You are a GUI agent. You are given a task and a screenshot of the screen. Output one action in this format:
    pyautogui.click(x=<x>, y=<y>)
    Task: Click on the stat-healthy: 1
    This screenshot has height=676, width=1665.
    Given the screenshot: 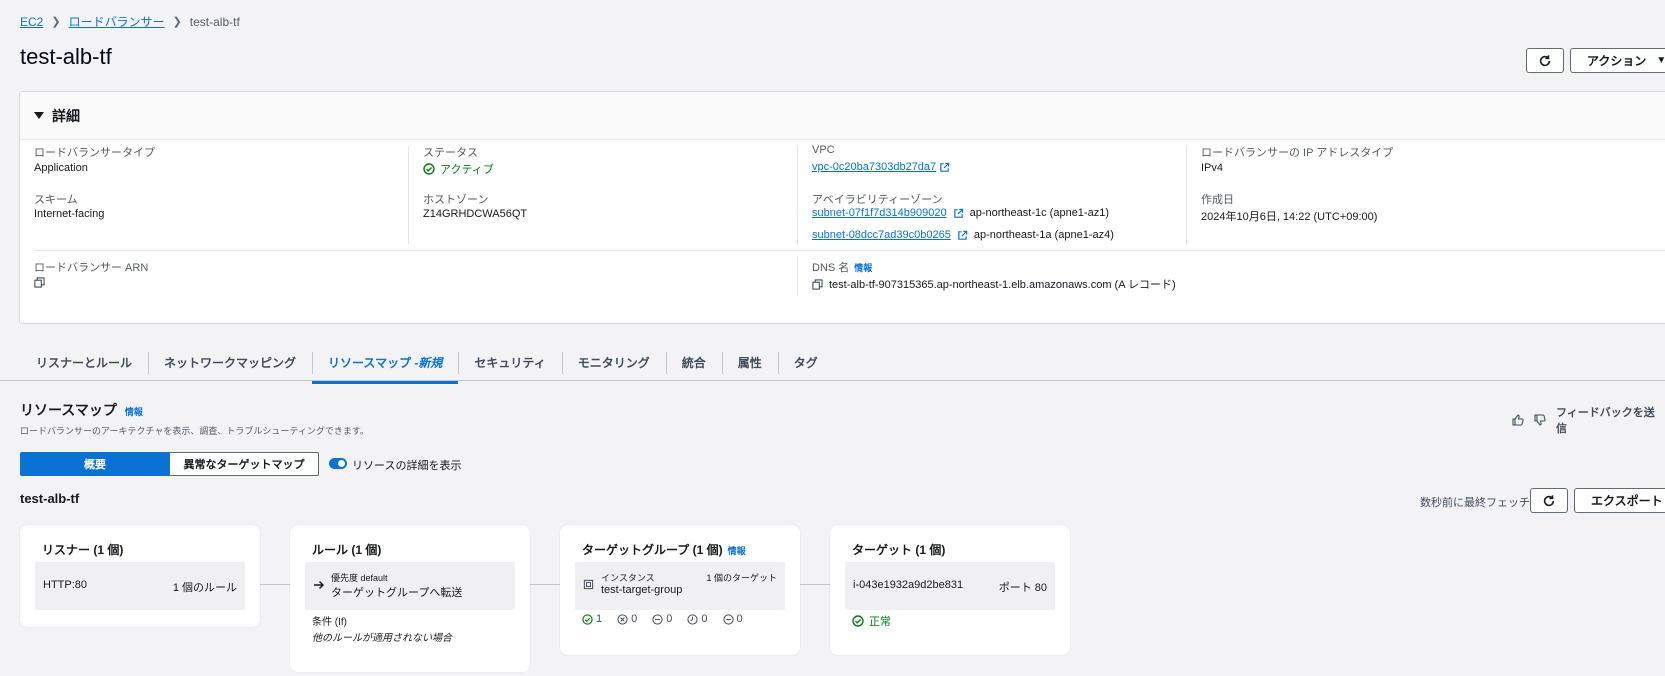 What is the action you would take?
    pyautogui.click(x=592, y=619)
    